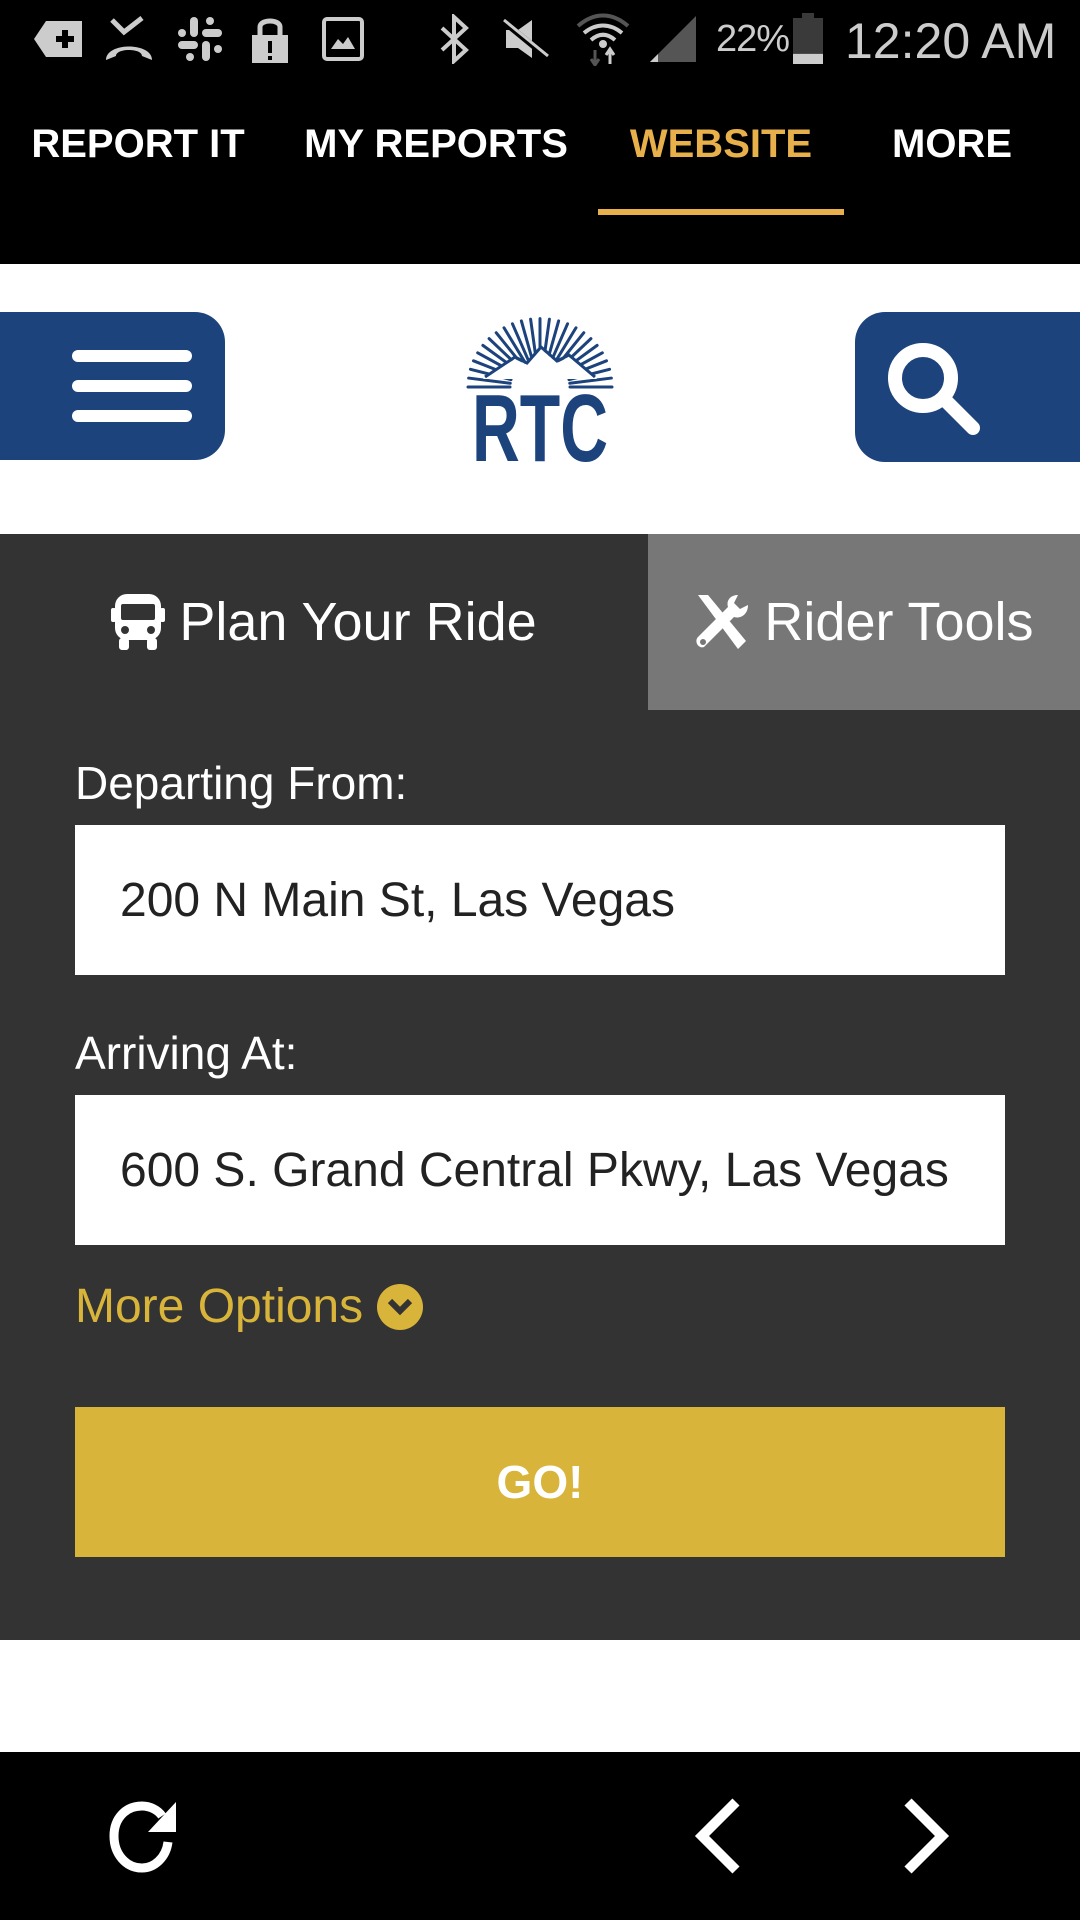  Describe the element at coordinates (753, 39) in the screenshot. I see `battery-percent: 22%` at that location.